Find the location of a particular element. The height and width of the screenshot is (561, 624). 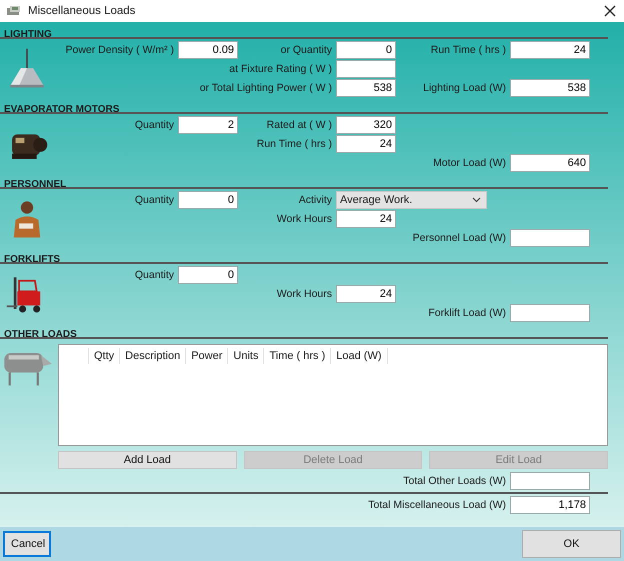

column-header: Time ( hrs ) is located at coordinates (298, 356).